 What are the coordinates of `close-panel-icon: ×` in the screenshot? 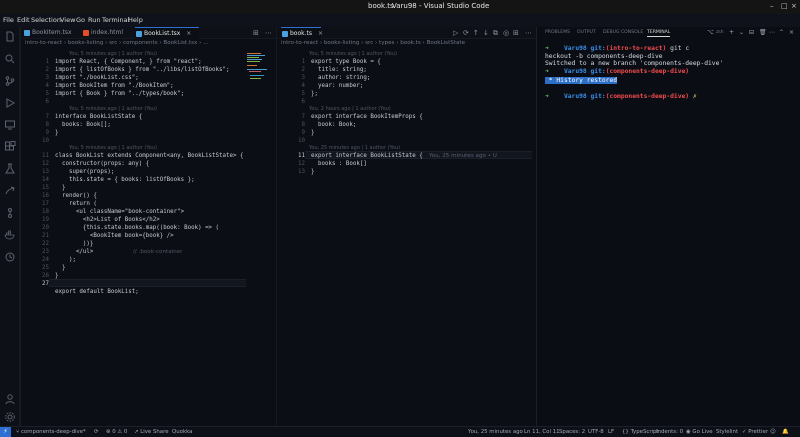 It's located at (791, 32).